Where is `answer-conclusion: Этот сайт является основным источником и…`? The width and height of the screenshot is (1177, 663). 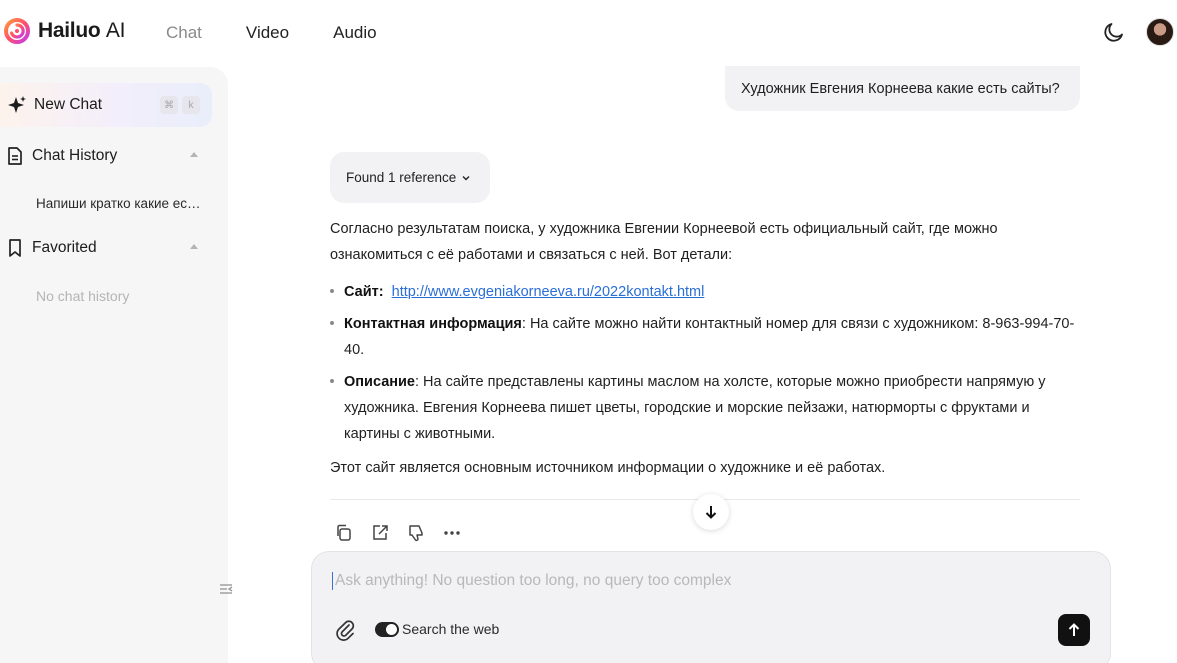 answer-conclusion: Этот сайт является основным источником и… is located at coordinates (608, 468).